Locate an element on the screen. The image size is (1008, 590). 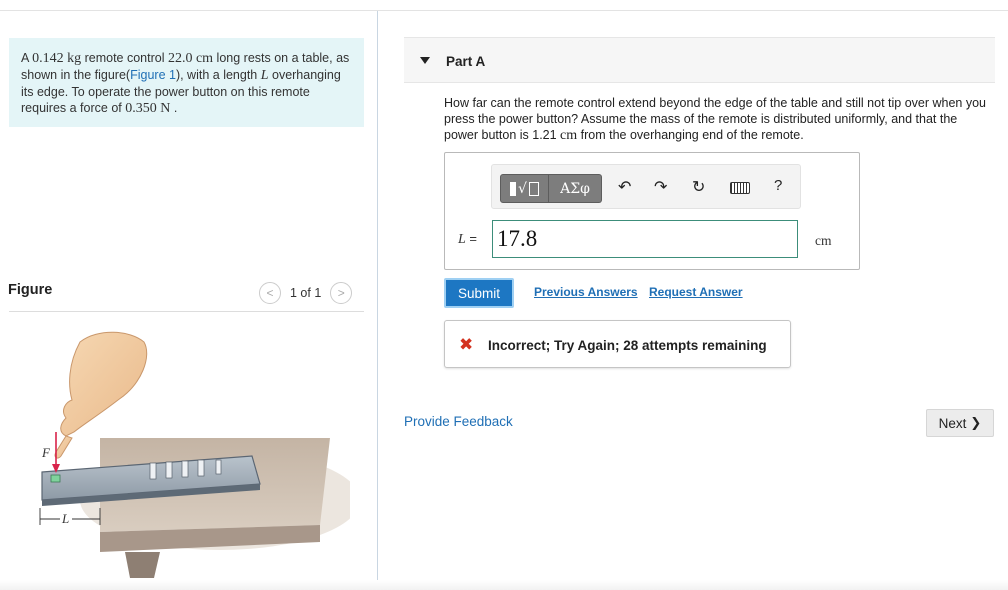
answer-equals: = is located at coordinates (471, 238).